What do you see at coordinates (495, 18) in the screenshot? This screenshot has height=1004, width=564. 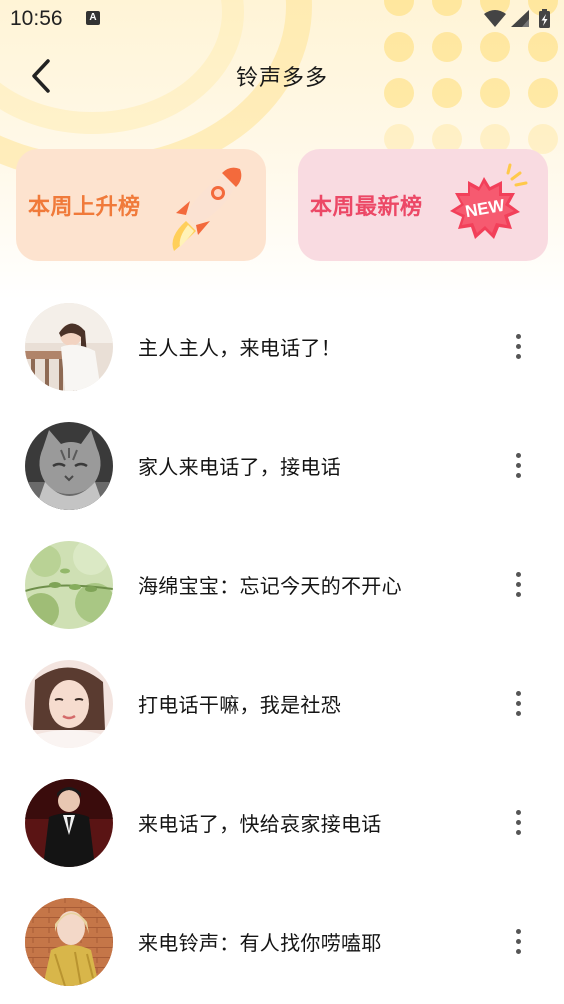 I see `wifi-icon` at bounding box center [495, 18].